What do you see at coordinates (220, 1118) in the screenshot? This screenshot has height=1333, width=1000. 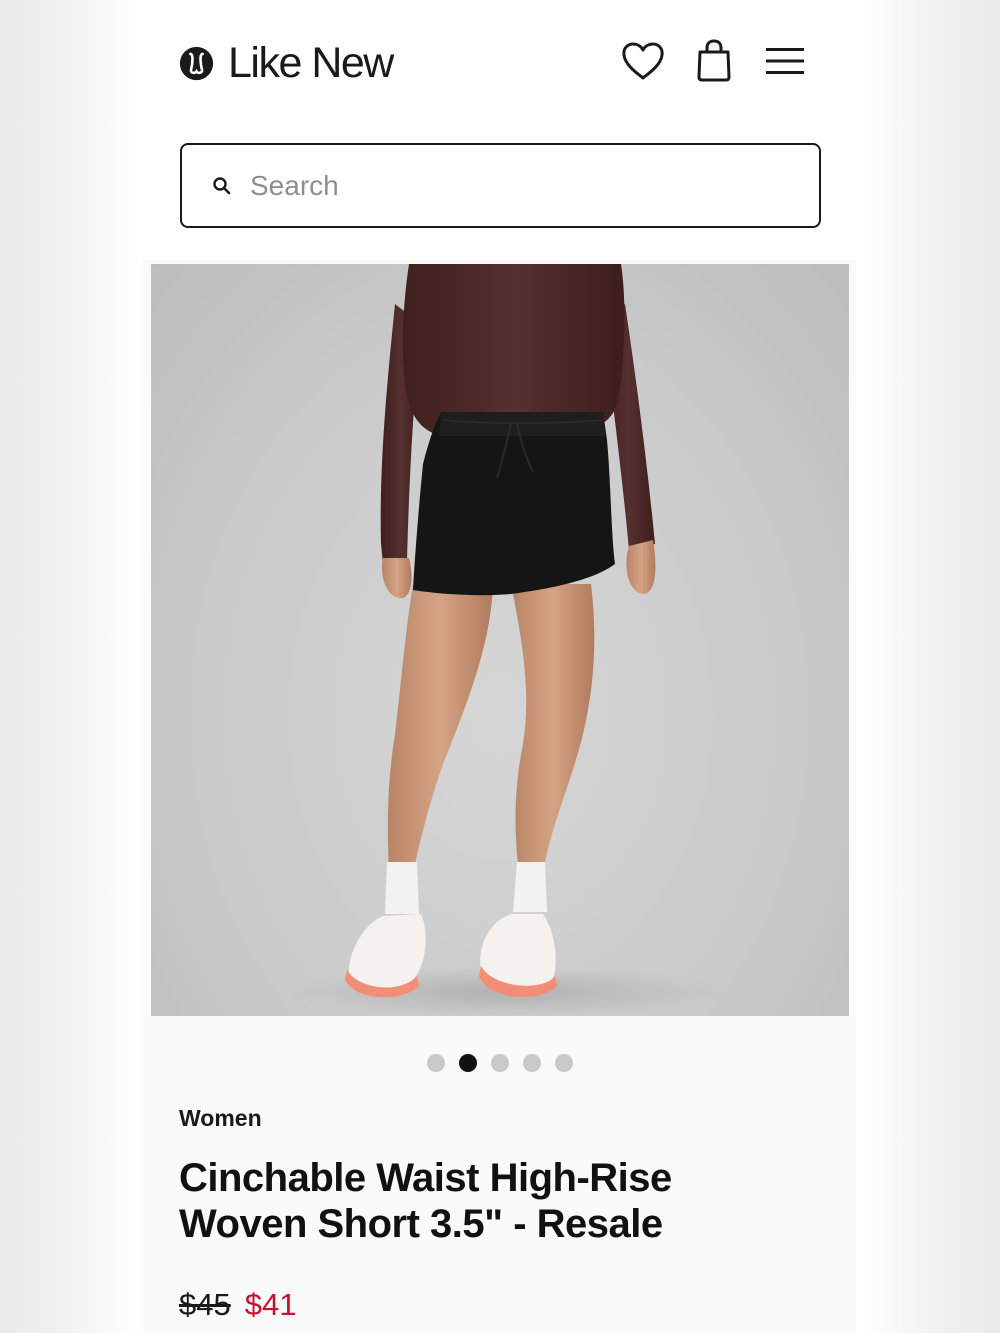 I see `product-category: Women` at bounding box center [220, 1118].